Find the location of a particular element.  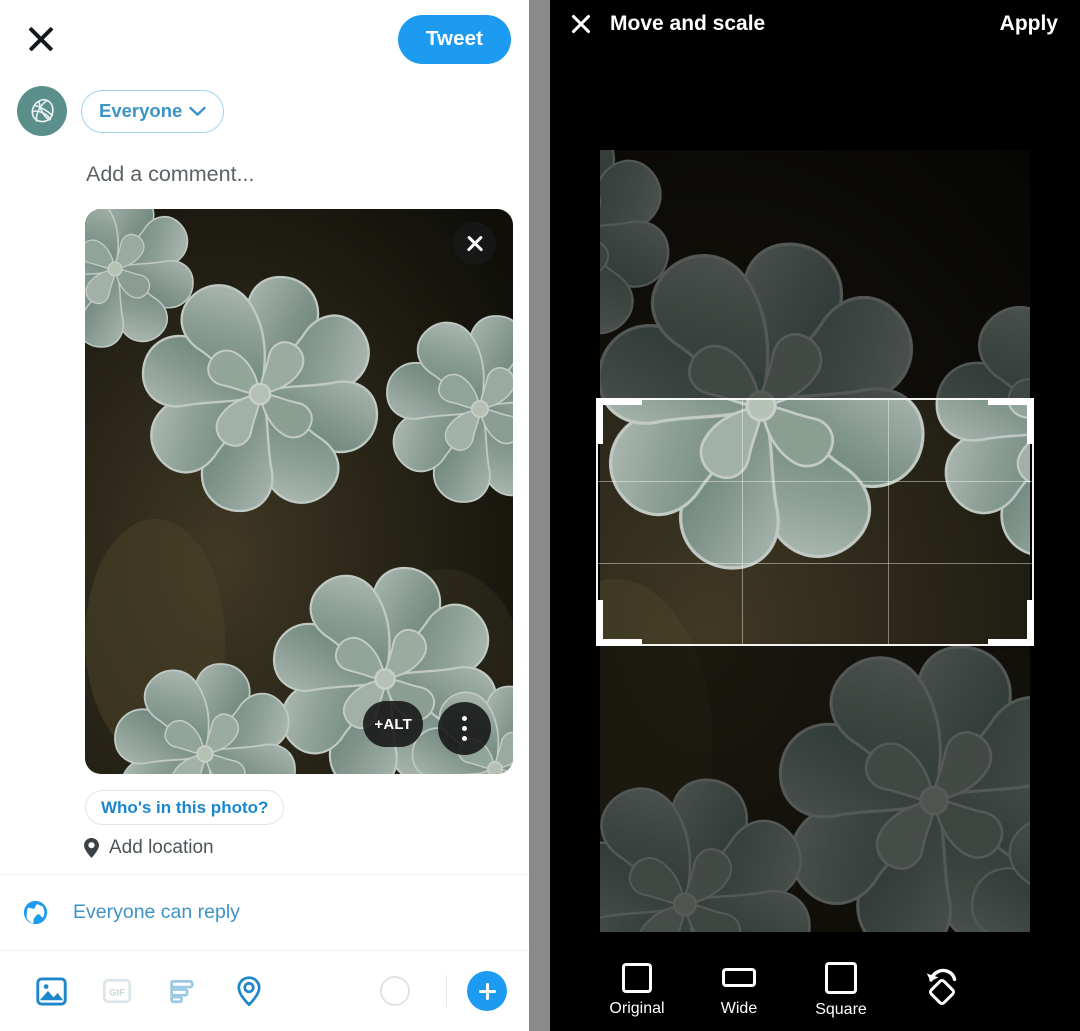

toolbar-divider is located at coordinates (446, 991).